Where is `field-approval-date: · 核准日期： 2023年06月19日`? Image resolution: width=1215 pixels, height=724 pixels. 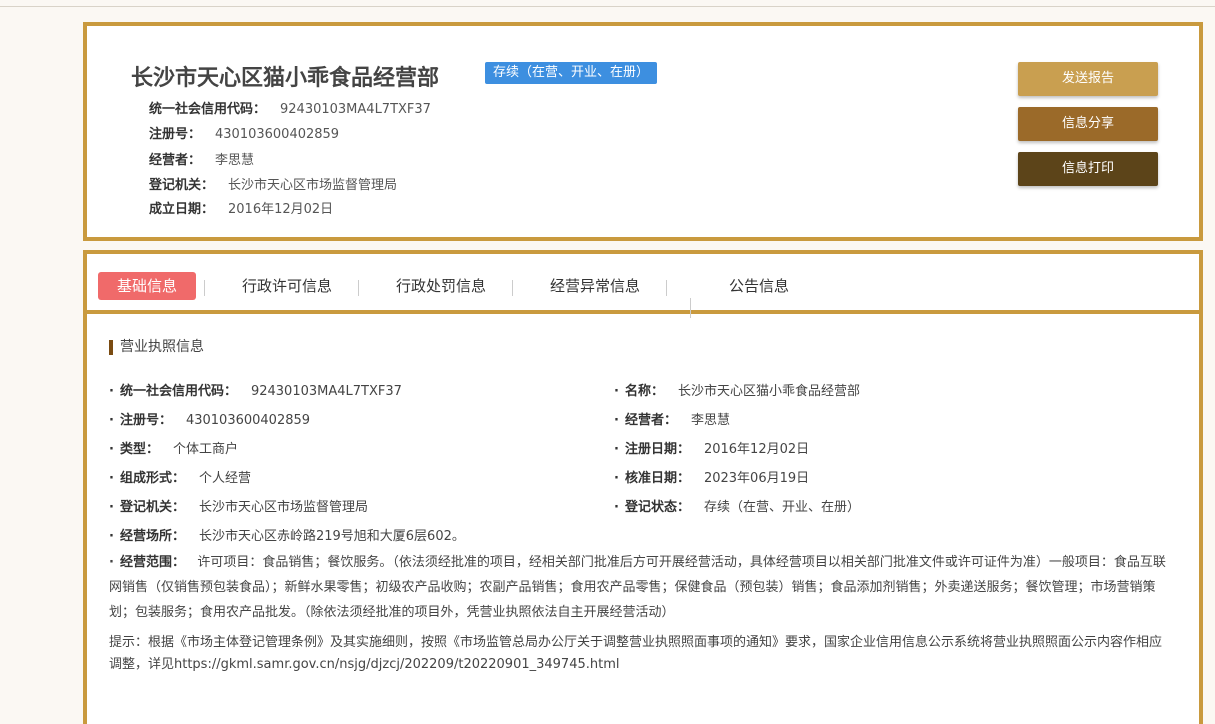
field-approval-date: · 核准日期： 2023年06月19日 is located at coordinates (712, 478).